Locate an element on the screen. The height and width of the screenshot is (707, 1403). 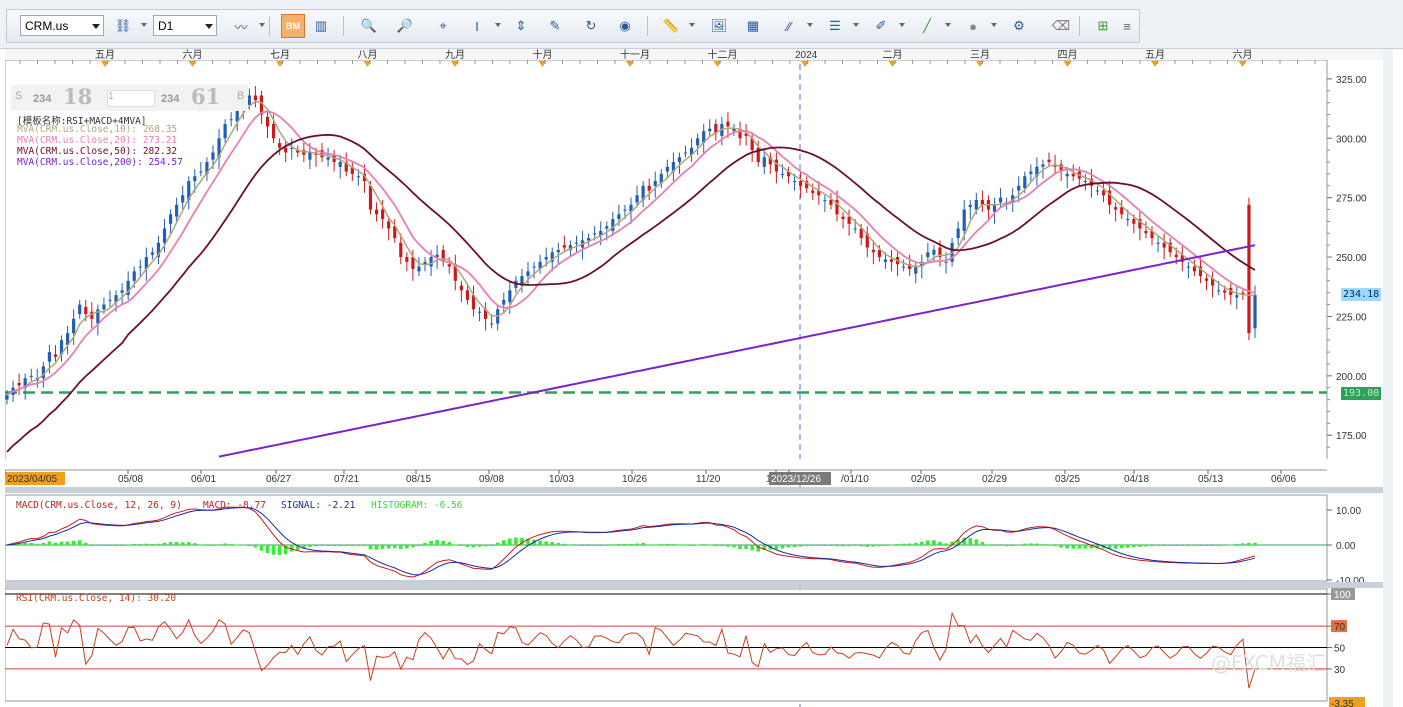
menu-icon: ☰ is located at coordinates (835, 26).